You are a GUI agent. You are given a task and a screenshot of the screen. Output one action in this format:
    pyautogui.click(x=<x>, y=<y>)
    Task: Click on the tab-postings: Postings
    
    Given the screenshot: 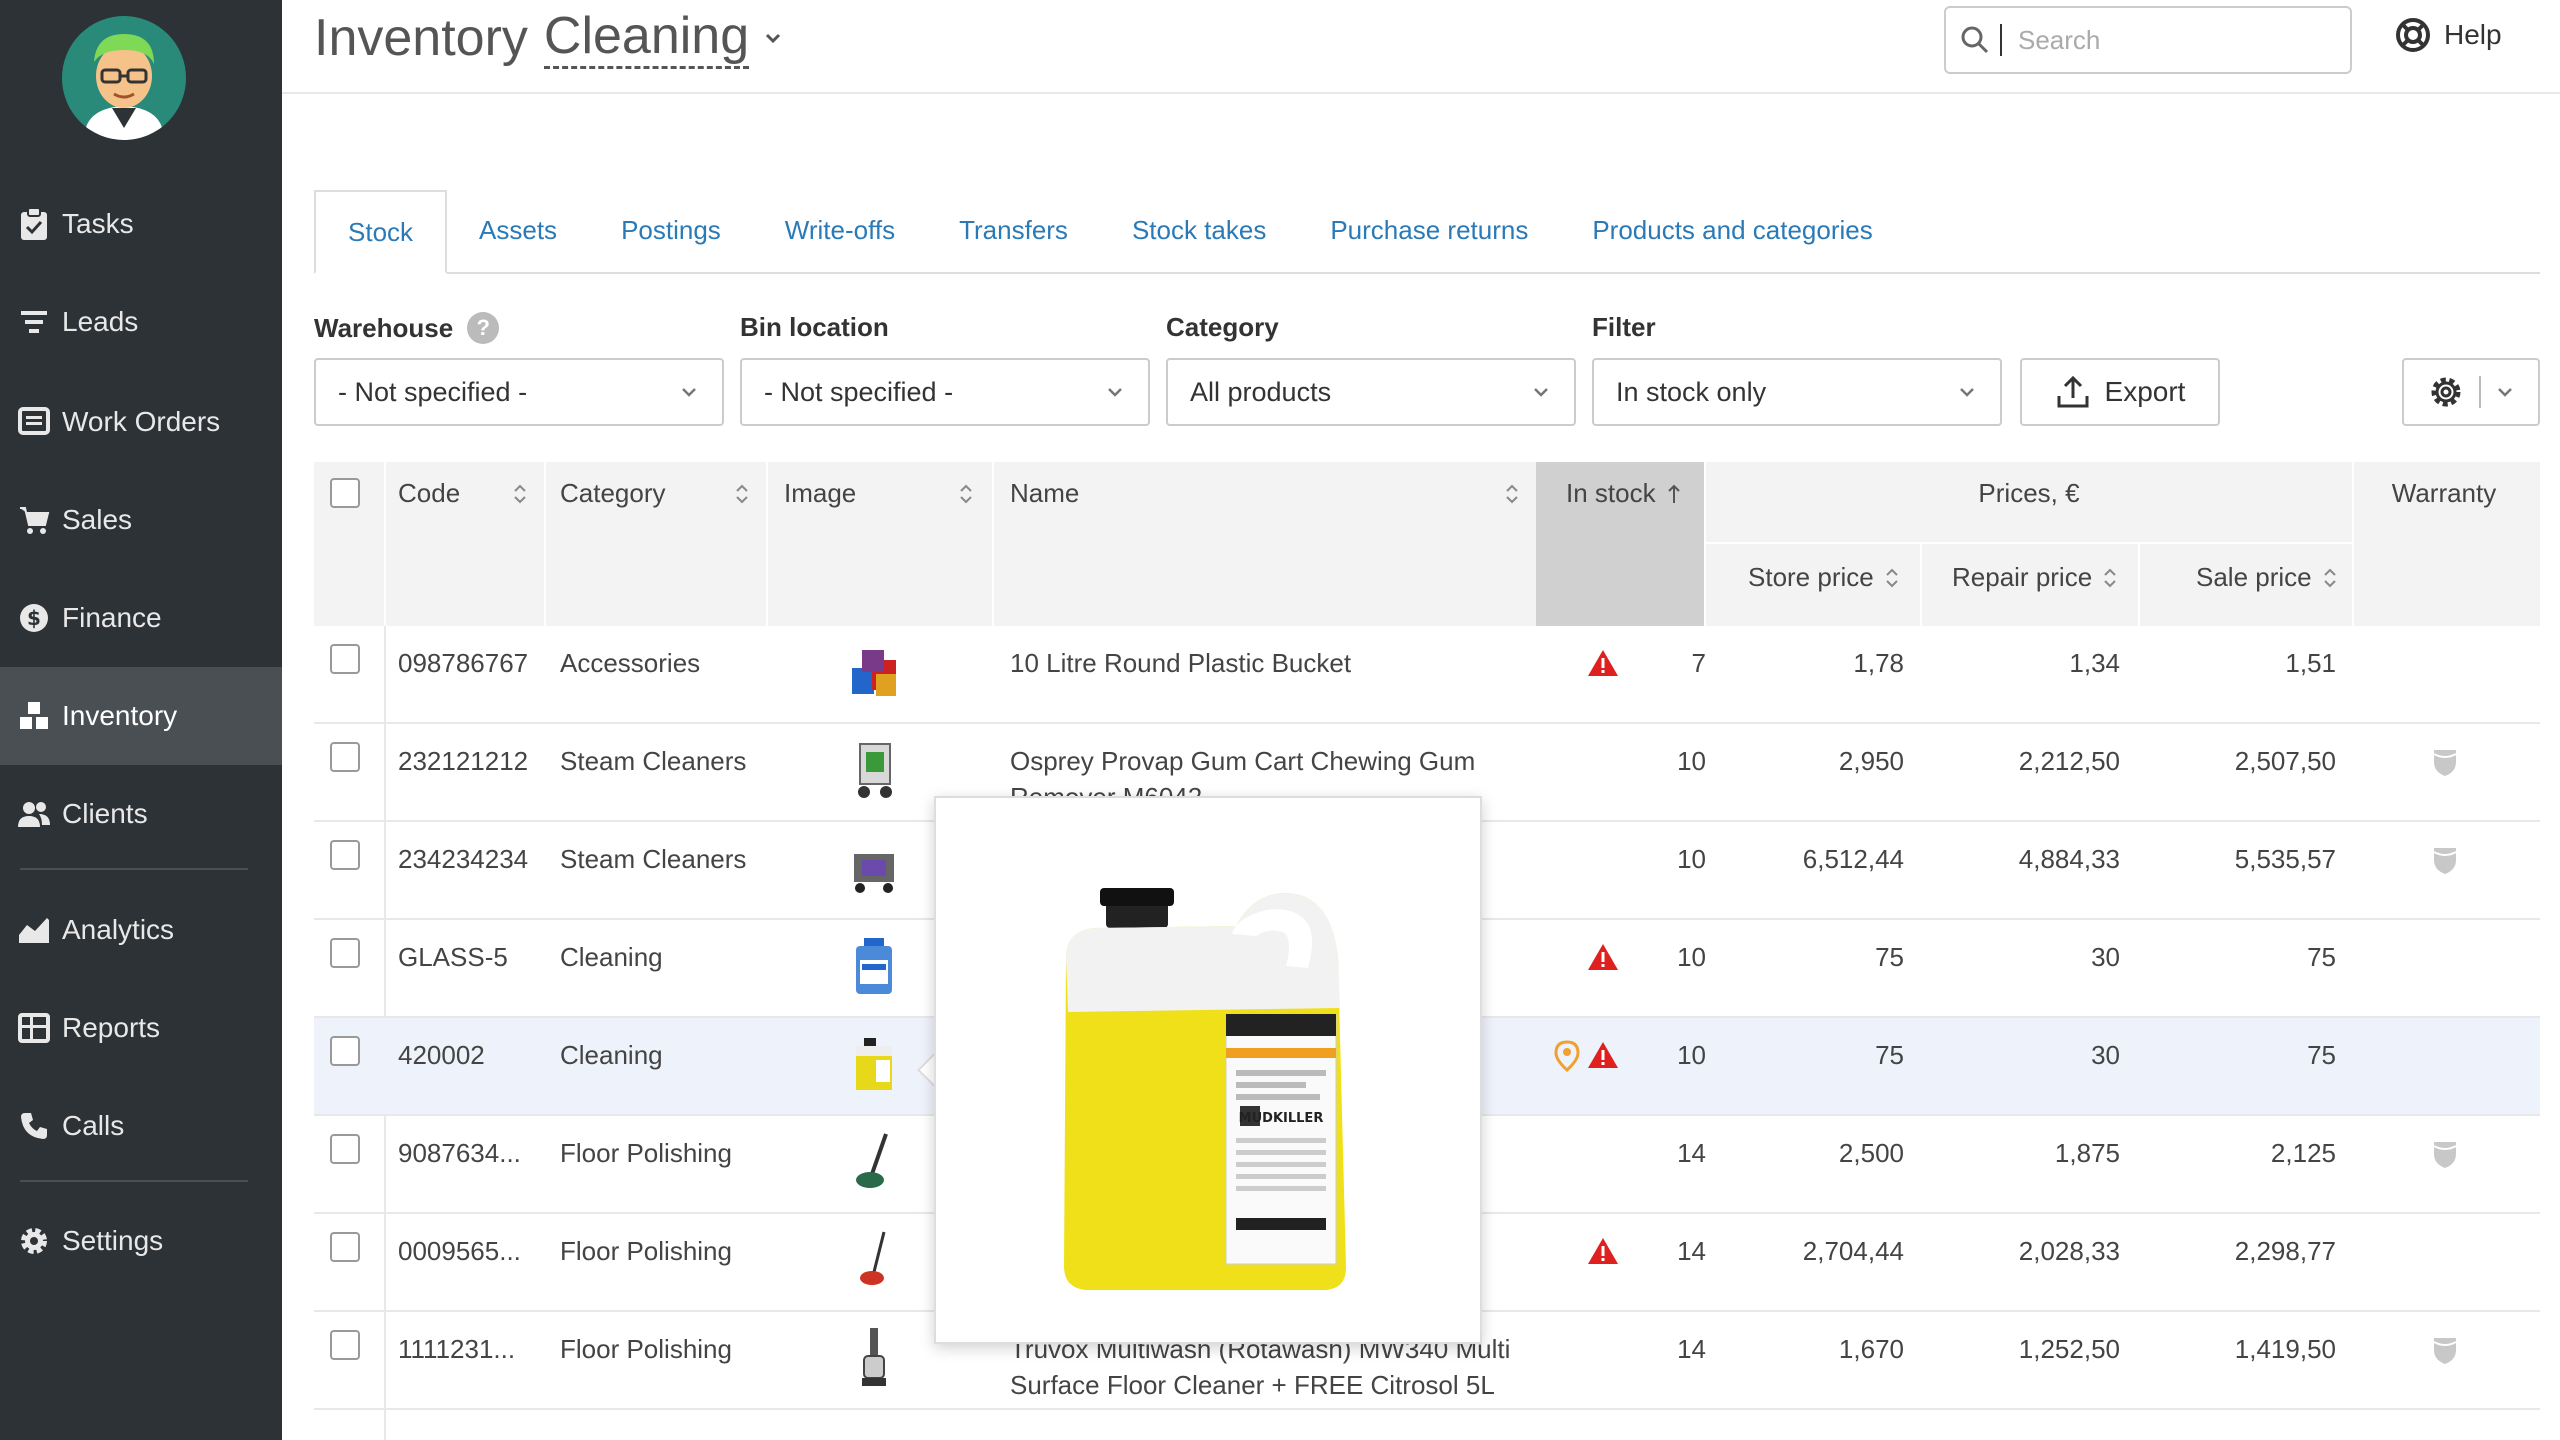 What is the action you would take?
    pyautogui.click(x=671, y=230)
    